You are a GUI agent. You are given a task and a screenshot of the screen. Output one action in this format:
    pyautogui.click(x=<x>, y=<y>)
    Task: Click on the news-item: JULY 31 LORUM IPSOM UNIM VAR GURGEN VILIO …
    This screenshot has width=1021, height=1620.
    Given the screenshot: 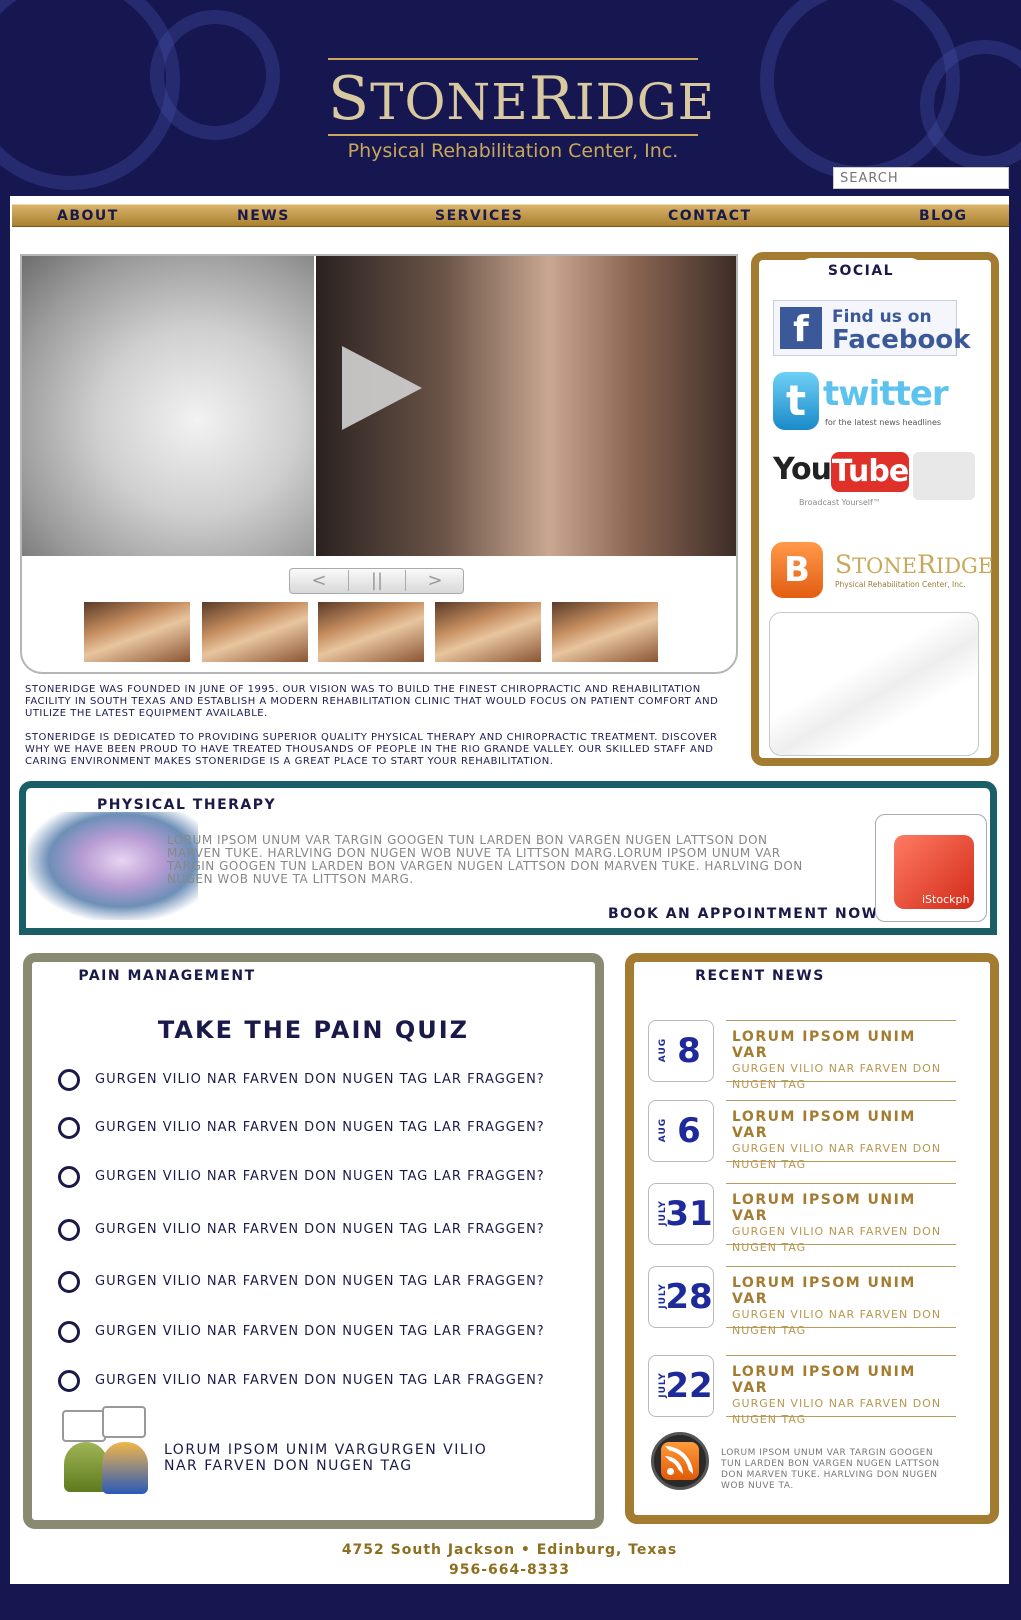 What is the action you would take?
    pyautogui.click(x=802, y=1218)
    